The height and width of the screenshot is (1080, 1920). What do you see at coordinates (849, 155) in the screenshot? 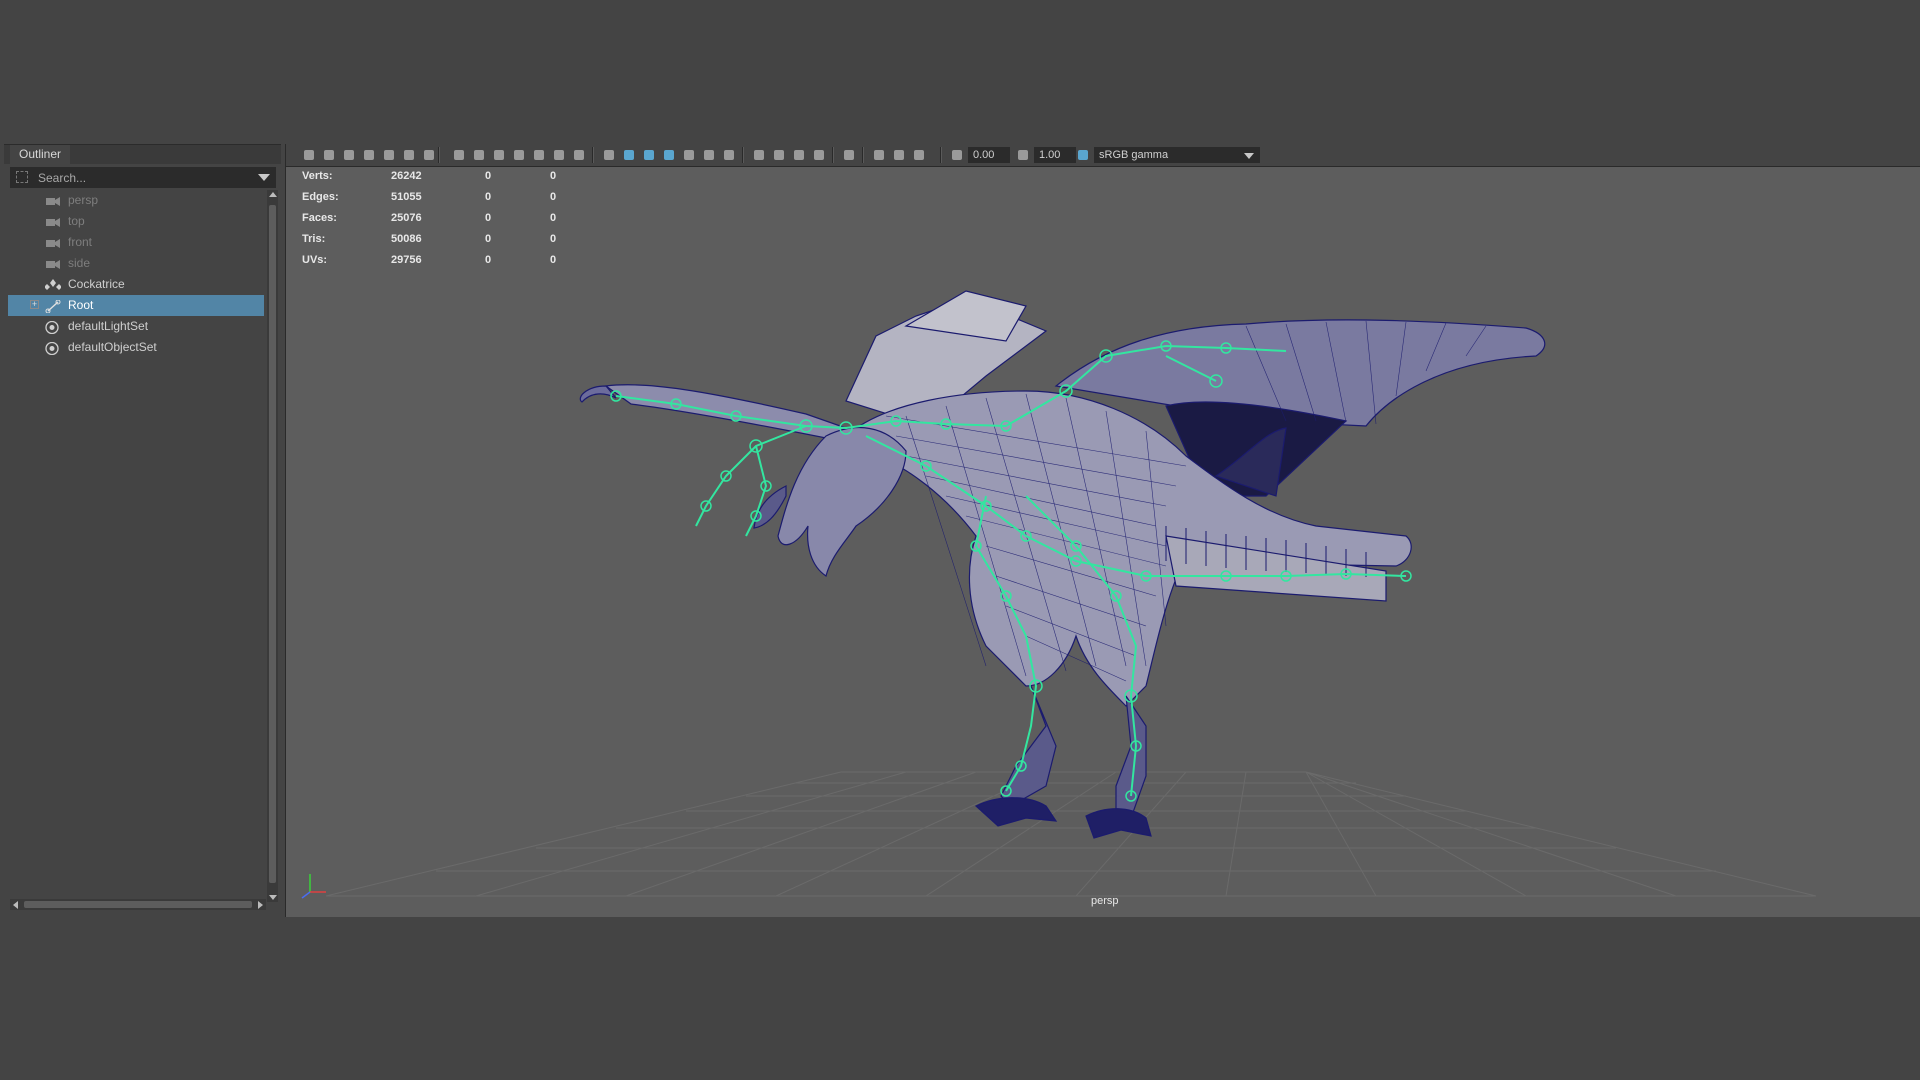
I see `isolate-select-icon` at bounding box center [849, 155].